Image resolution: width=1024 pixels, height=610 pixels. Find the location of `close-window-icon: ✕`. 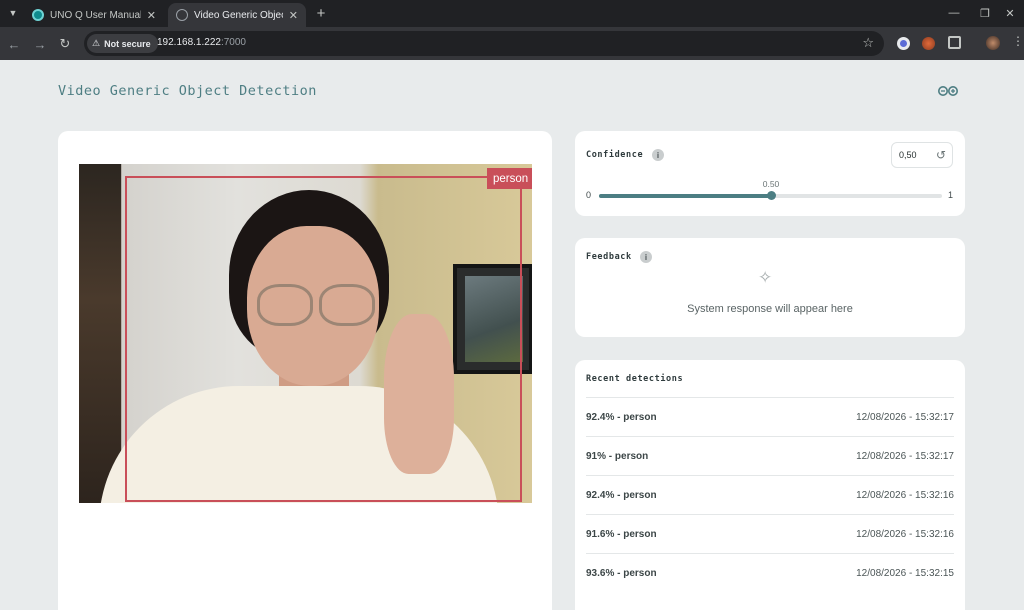

close-window-icon: ✕ is located at coordinates (1010, 13).